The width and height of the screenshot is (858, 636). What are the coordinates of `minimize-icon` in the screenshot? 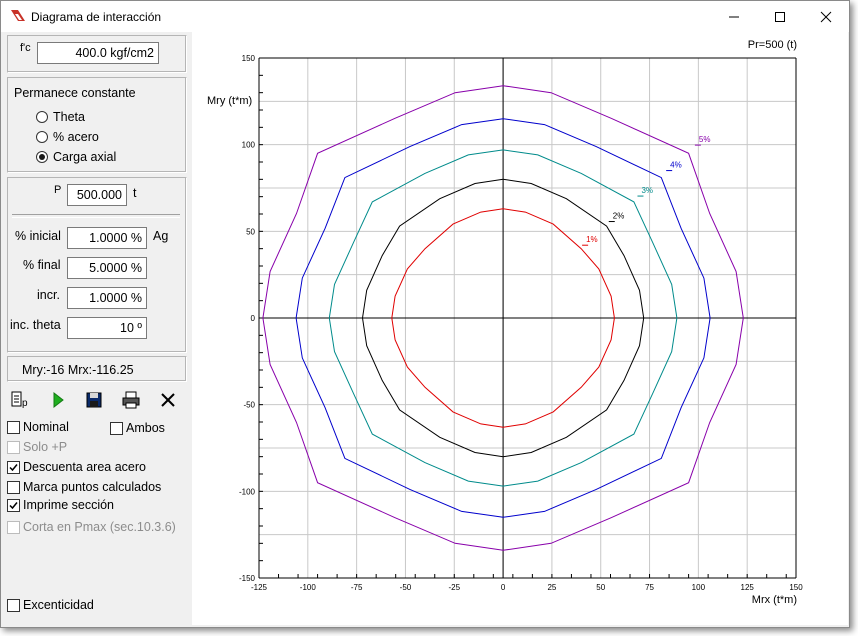 It's located at (734, 17).